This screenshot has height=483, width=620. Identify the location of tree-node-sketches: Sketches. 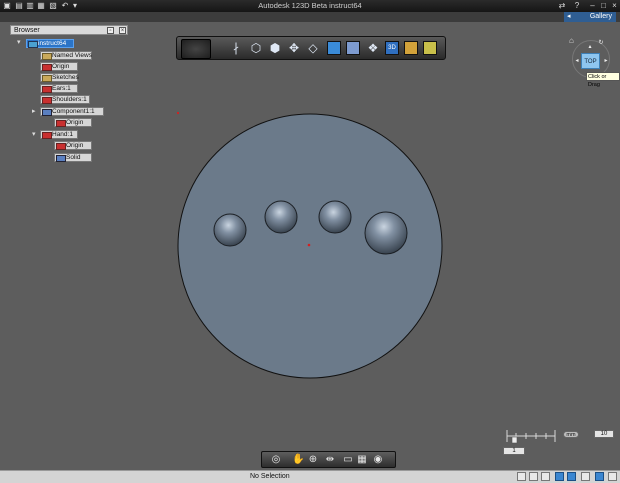
(59, 77).